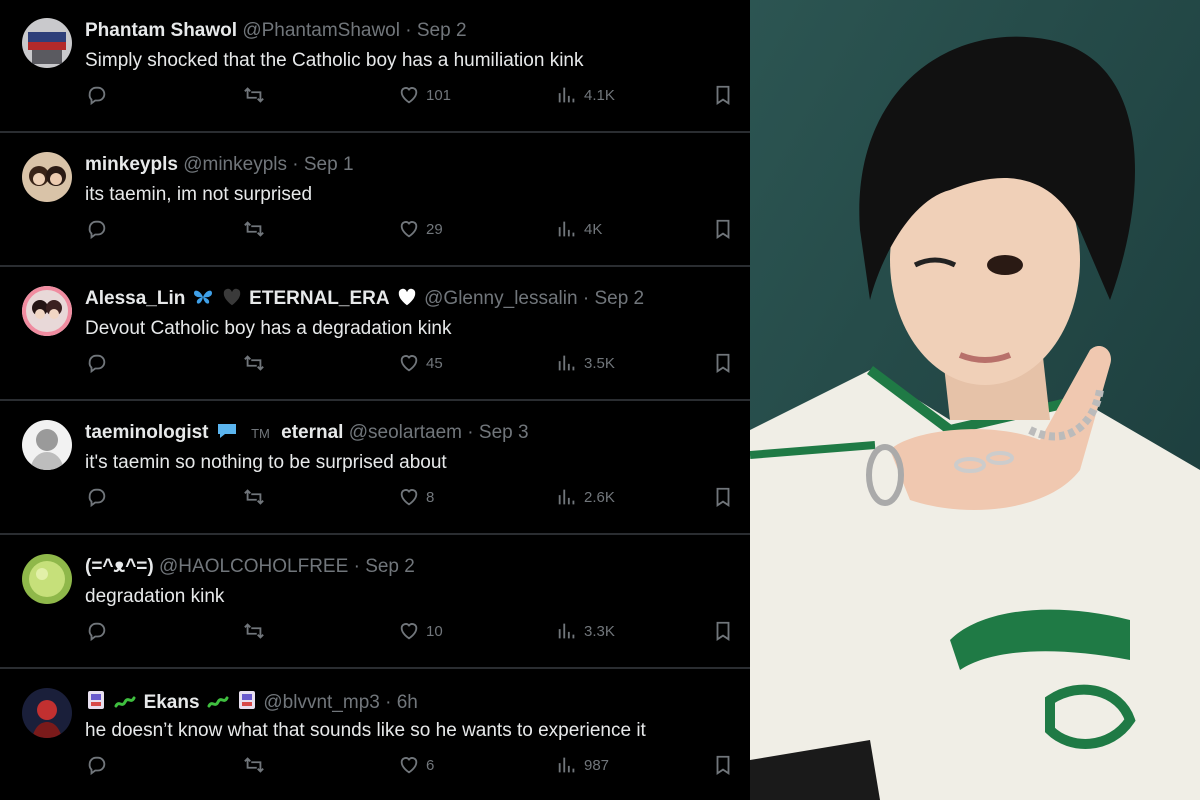 This screenshot has height=800, width=1200. I want to click on handle: @blvvnt_mp3, so click(321, 702).